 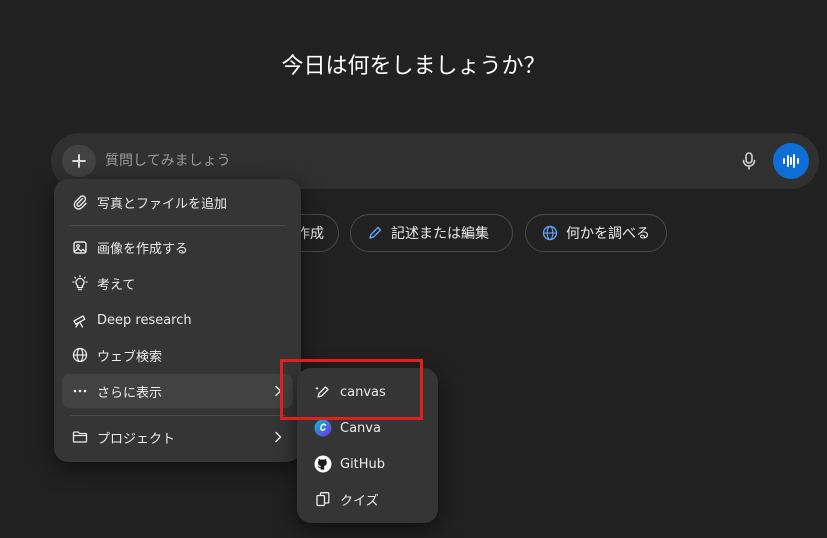 I want to click on menu-item-label: Deep research, so click(x=144, y=320).